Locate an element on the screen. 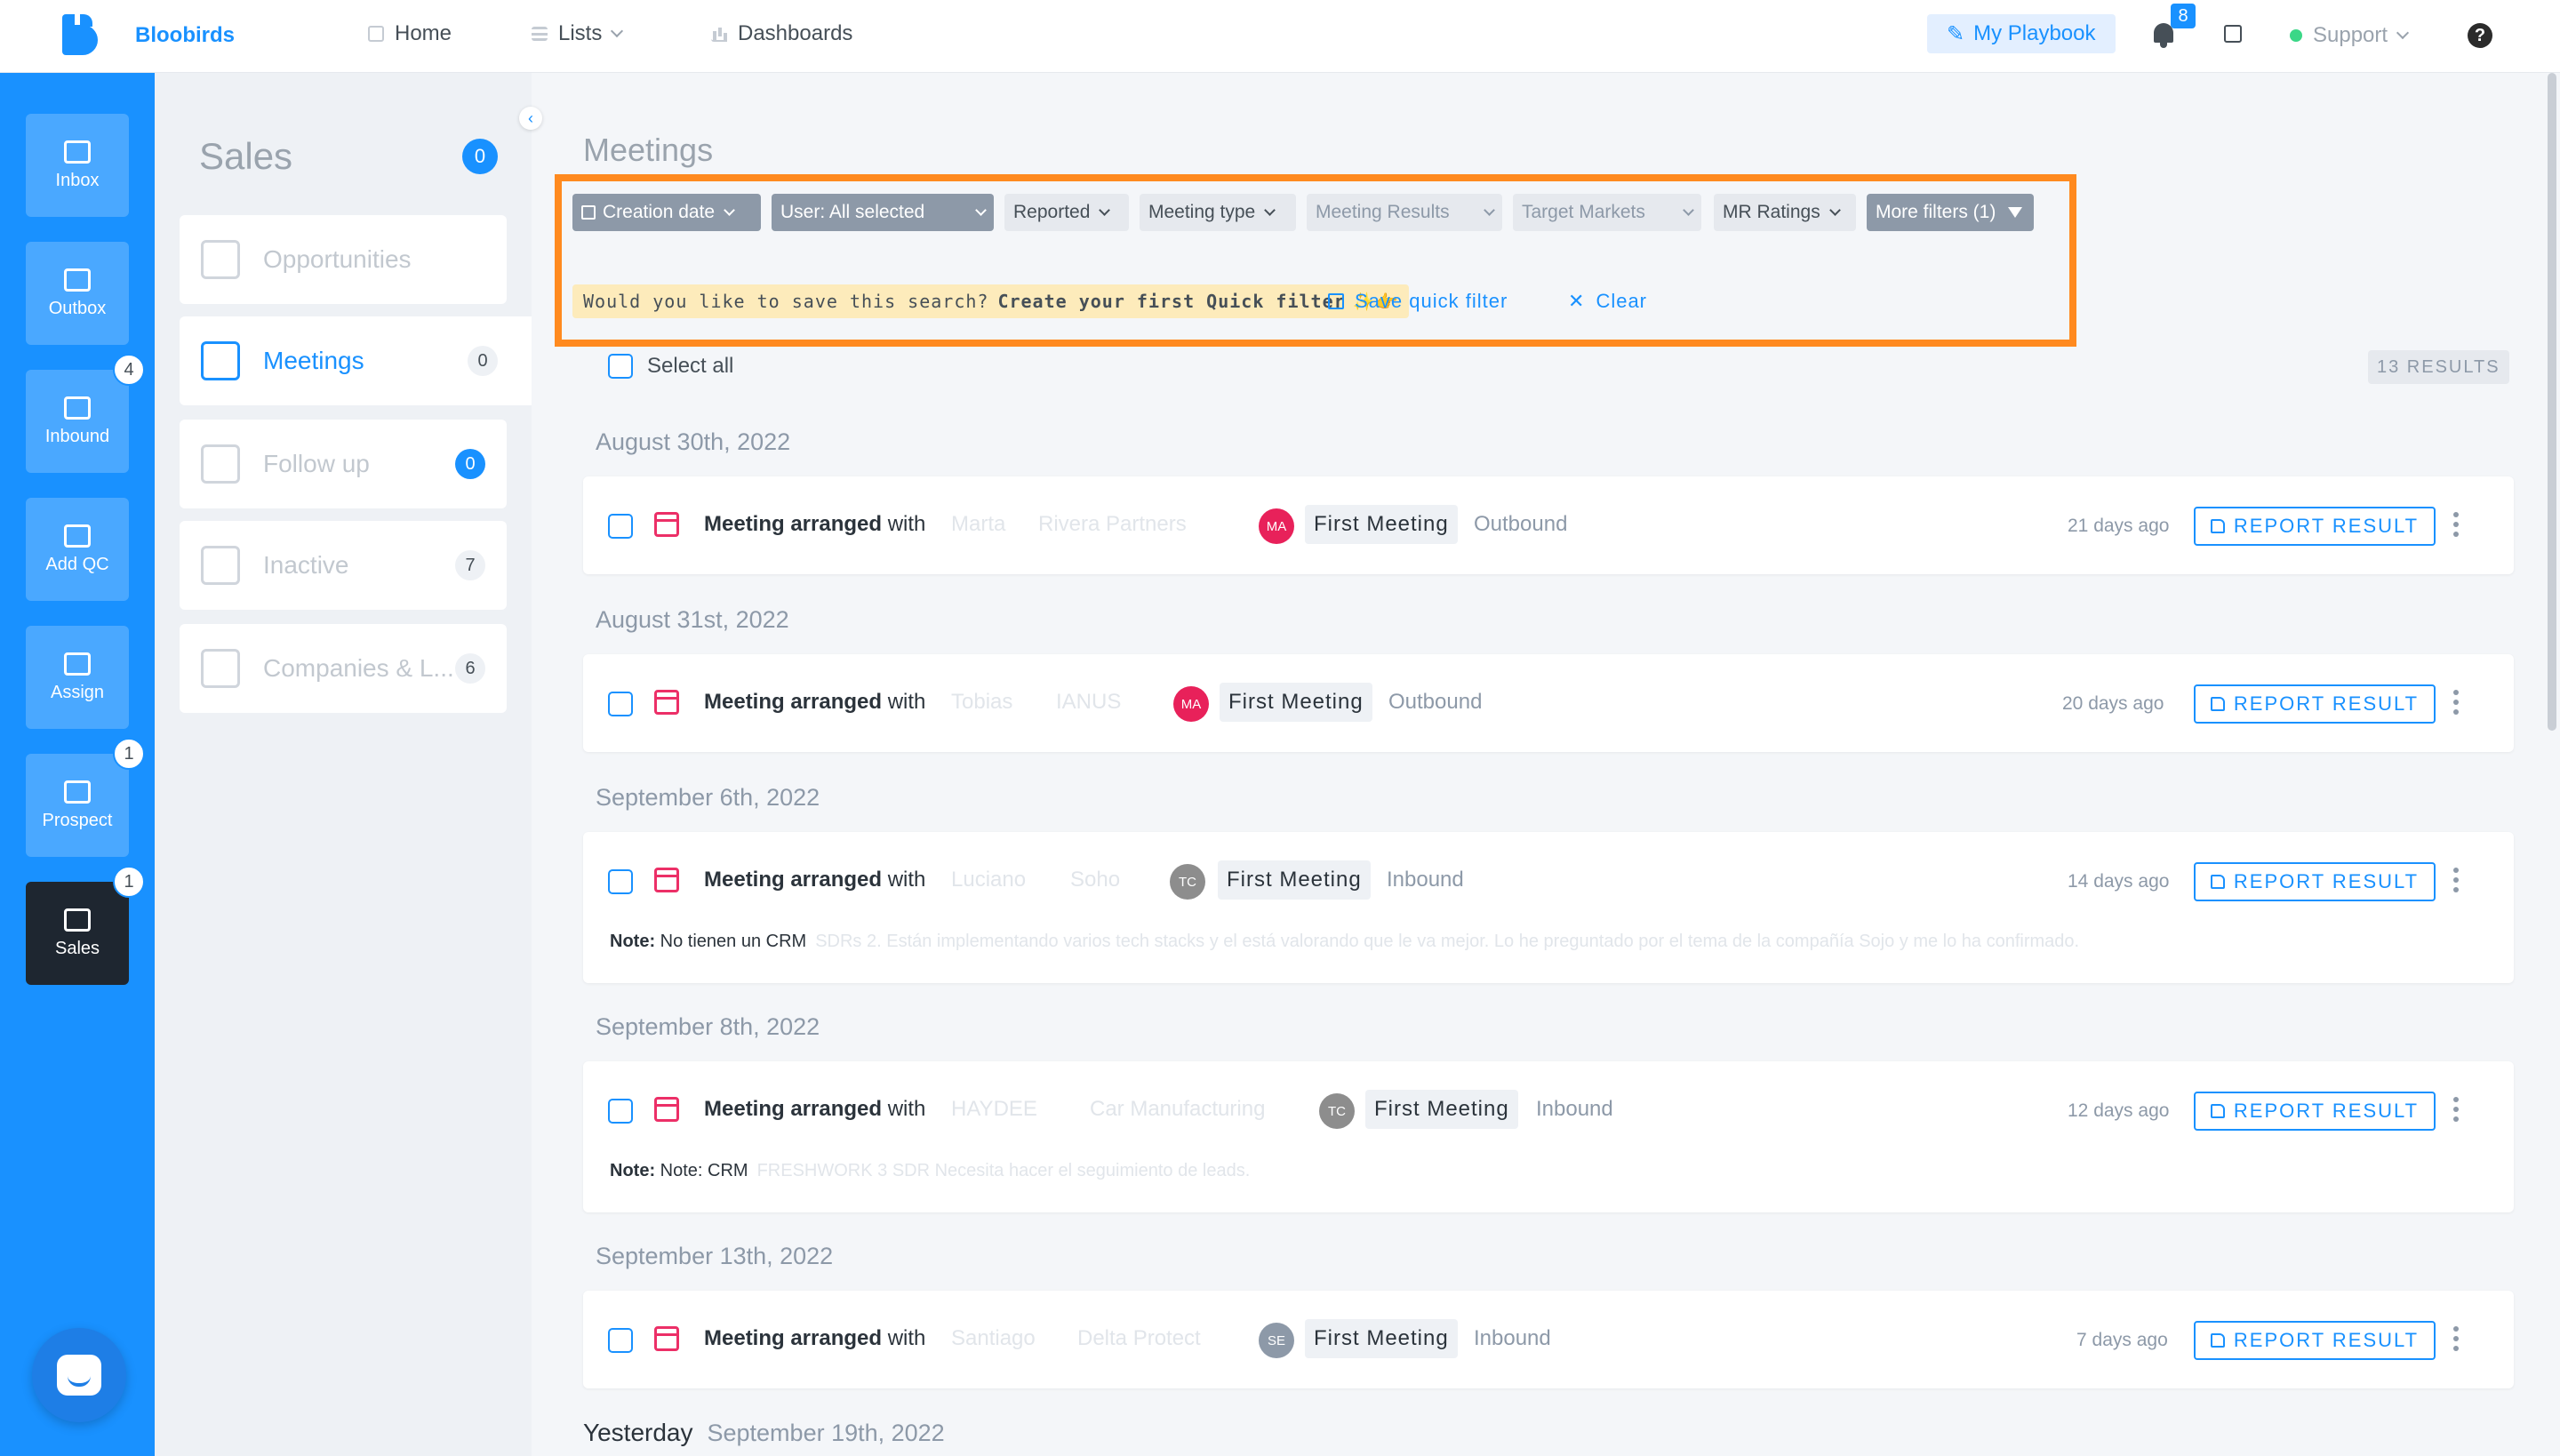 This screenshot has height=1456, width=2560. contact-name: HAYDEE is located at coordinates (994, 1109).